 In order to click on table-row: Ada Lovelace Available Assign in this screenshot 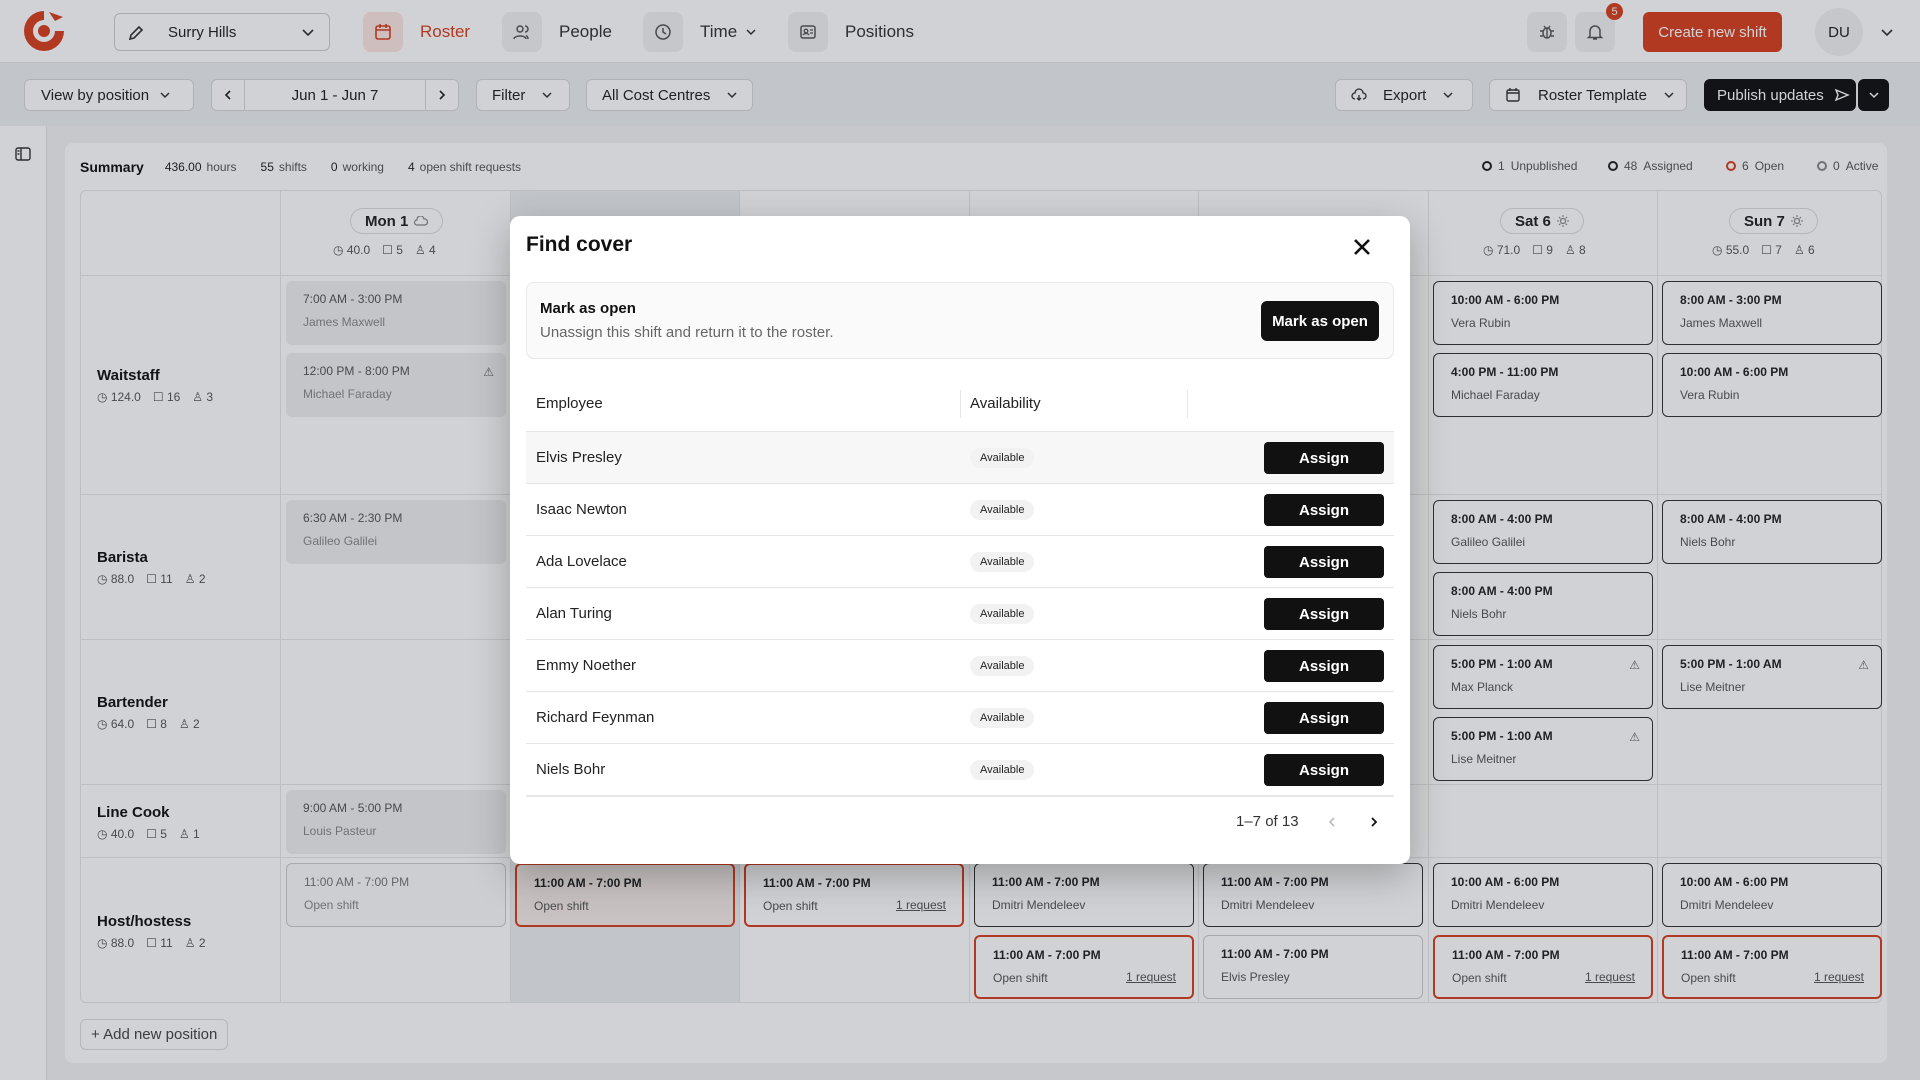, I will do `click(960, 562)`.